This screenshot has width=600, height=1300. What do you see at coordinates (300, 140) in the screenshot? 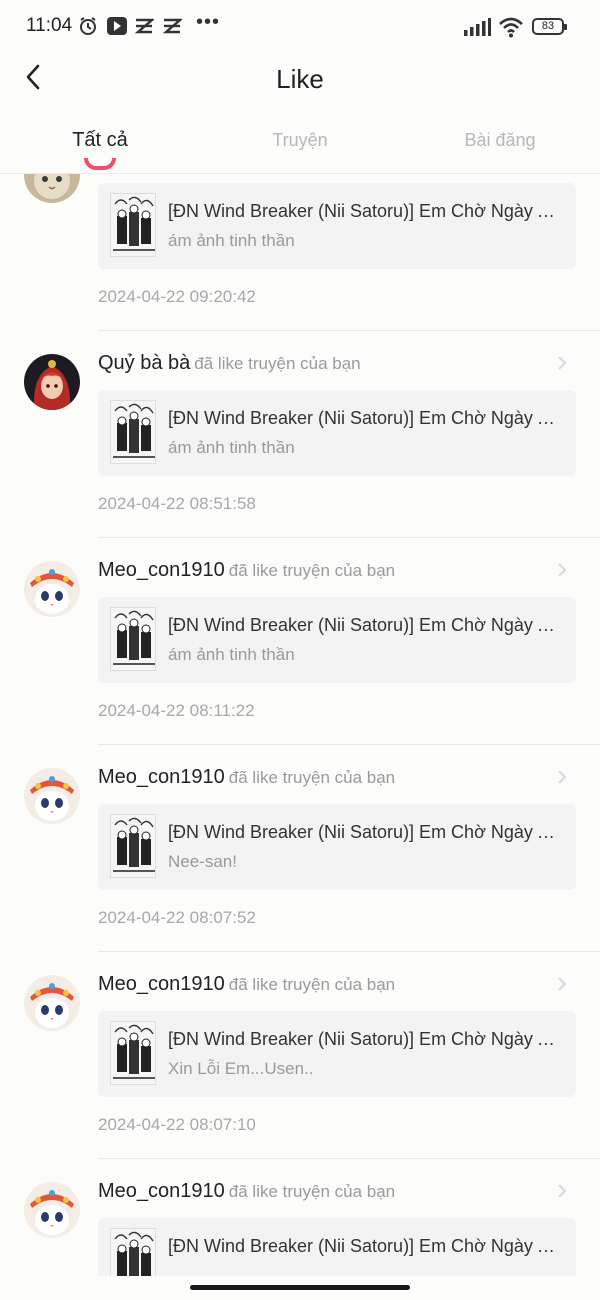
I see `tab-stories: Truyện` at bounding box center [300, 140].